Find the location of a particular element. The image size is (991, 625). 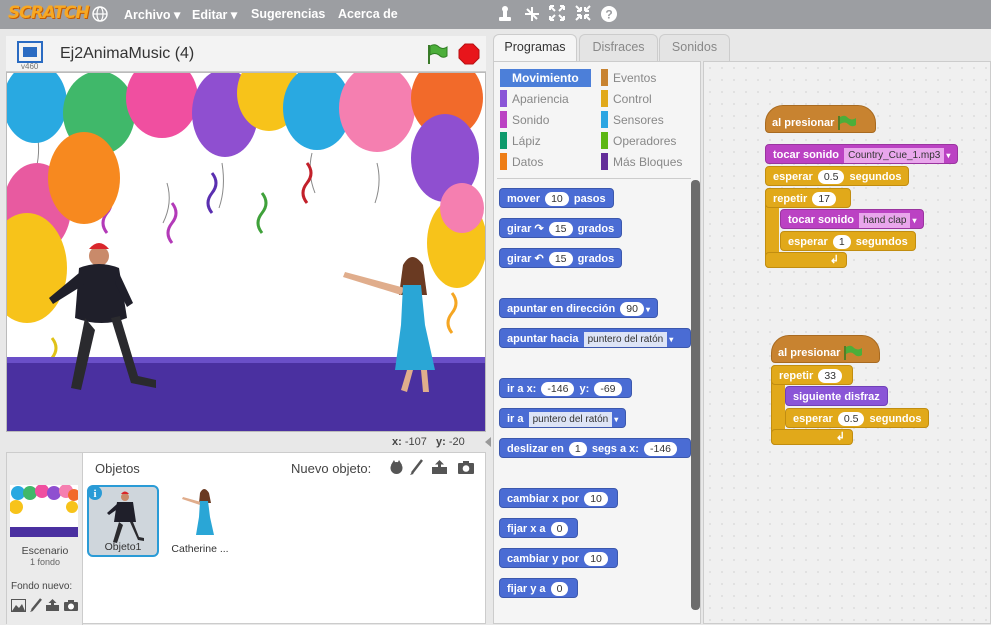

camera-icon is located at coordinates (71, 605).